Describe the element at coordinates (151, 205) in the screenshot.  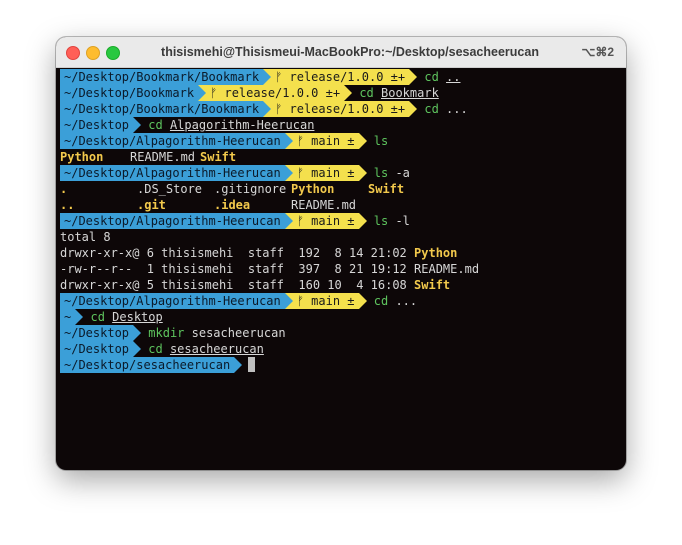
I see `output-entry: .git` at that location.